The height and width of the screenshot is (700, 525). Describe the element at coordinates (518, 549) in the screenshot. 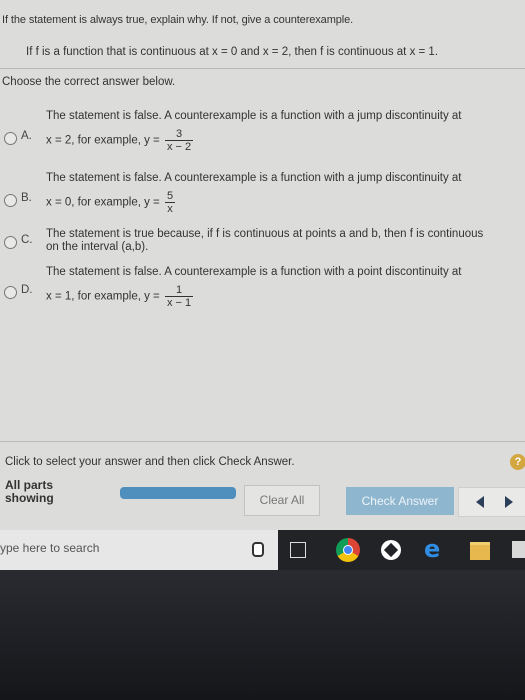

I see `store-icon` at that location.